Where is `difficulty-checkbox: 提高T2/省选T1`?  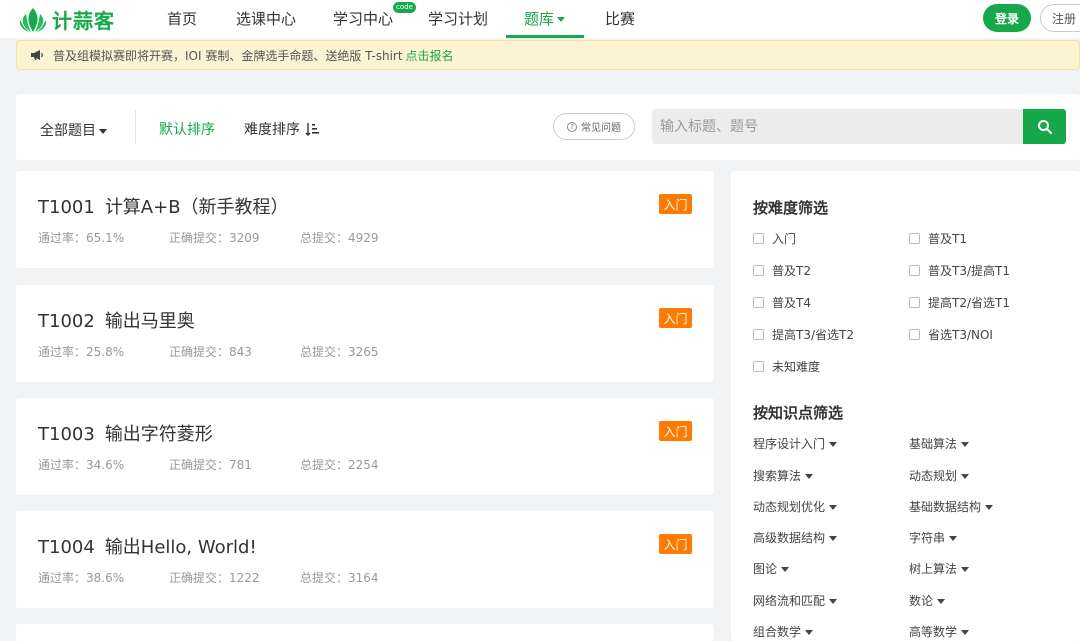 difficulty-checkbox: 提高T2/省选T1 is located at coordinates (959, 302).